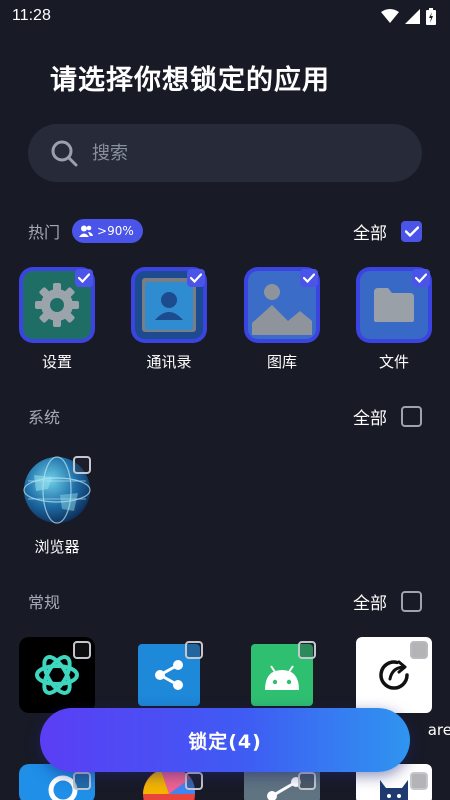  I want to click on status-time: 11:28, so click(31, 15).